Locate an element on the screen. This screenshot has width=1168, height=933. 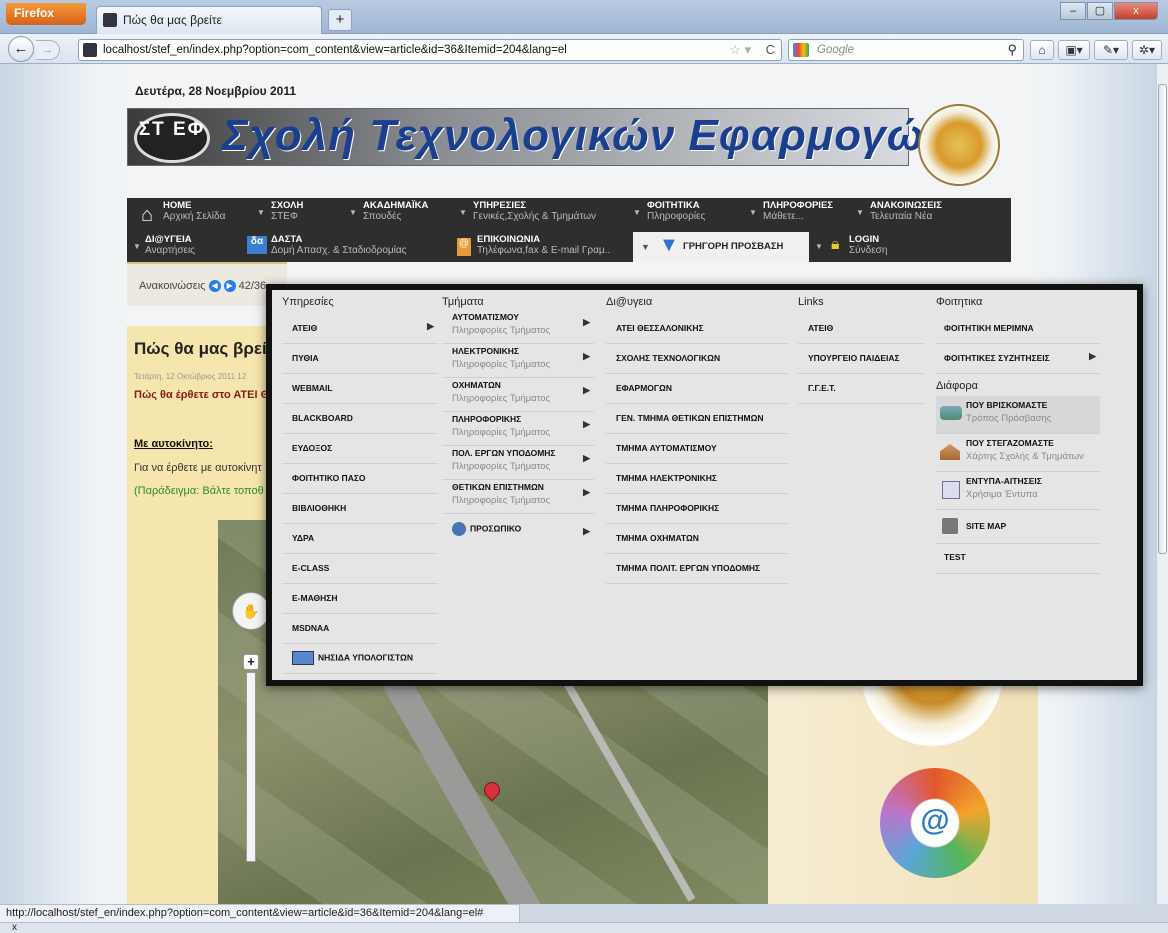
services-item: WEBMAIL is located at coordinates (360, 389).